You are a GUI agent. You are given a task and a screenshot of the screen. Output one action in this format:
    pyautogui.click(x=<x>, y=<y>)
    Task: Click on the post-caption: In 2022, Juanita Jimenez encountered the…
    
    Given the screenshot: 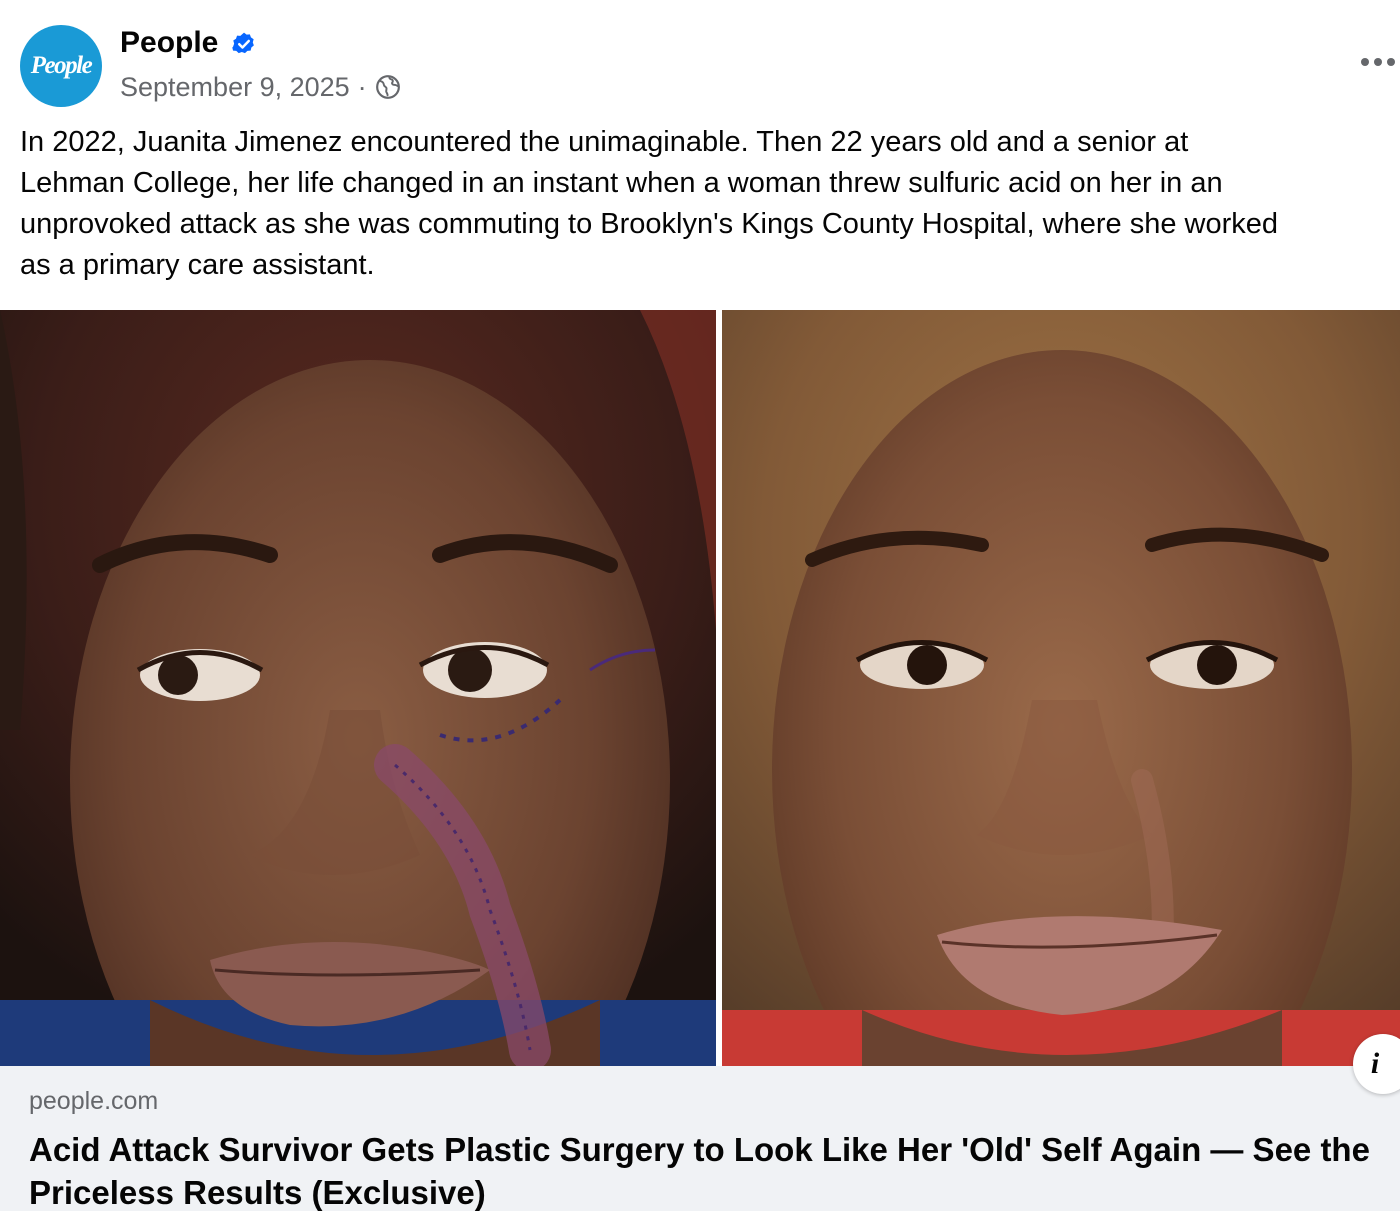 What is the action you would take?
    pyautogui.click(x=710, y=204)
    